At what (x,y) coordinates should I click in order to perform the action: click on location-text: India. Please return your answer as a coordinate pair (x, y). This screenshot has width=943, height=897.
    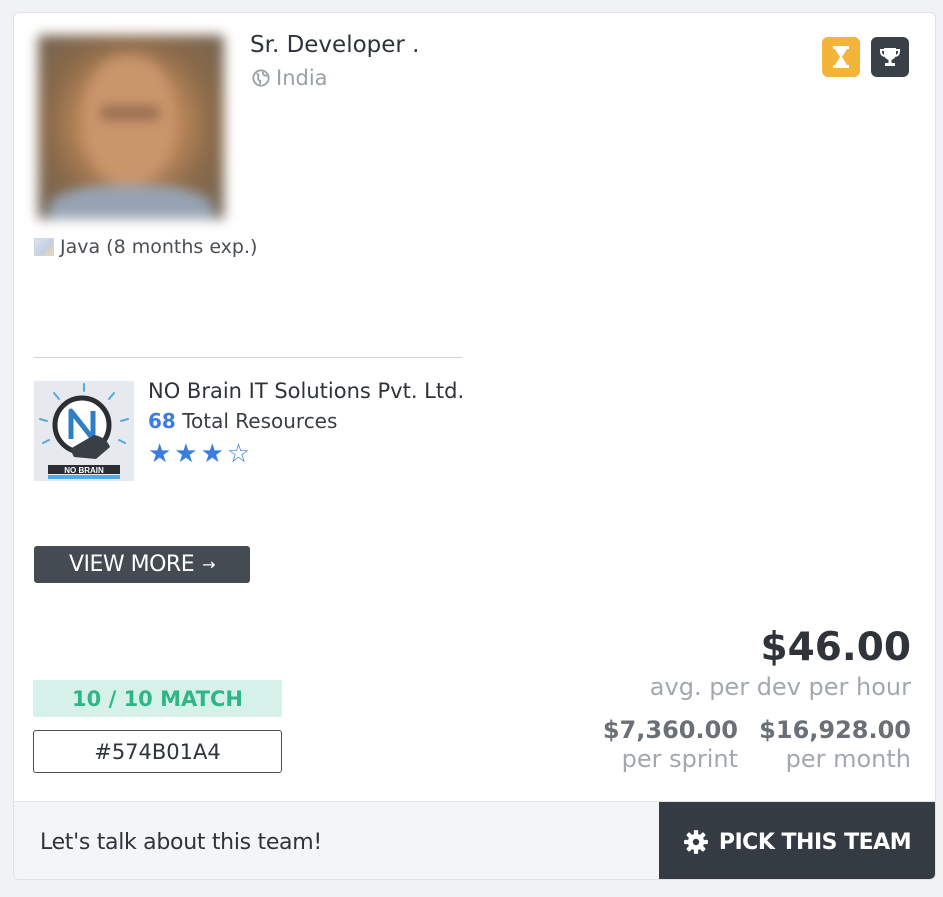
    Looking at the image, I should click on (302, 78).